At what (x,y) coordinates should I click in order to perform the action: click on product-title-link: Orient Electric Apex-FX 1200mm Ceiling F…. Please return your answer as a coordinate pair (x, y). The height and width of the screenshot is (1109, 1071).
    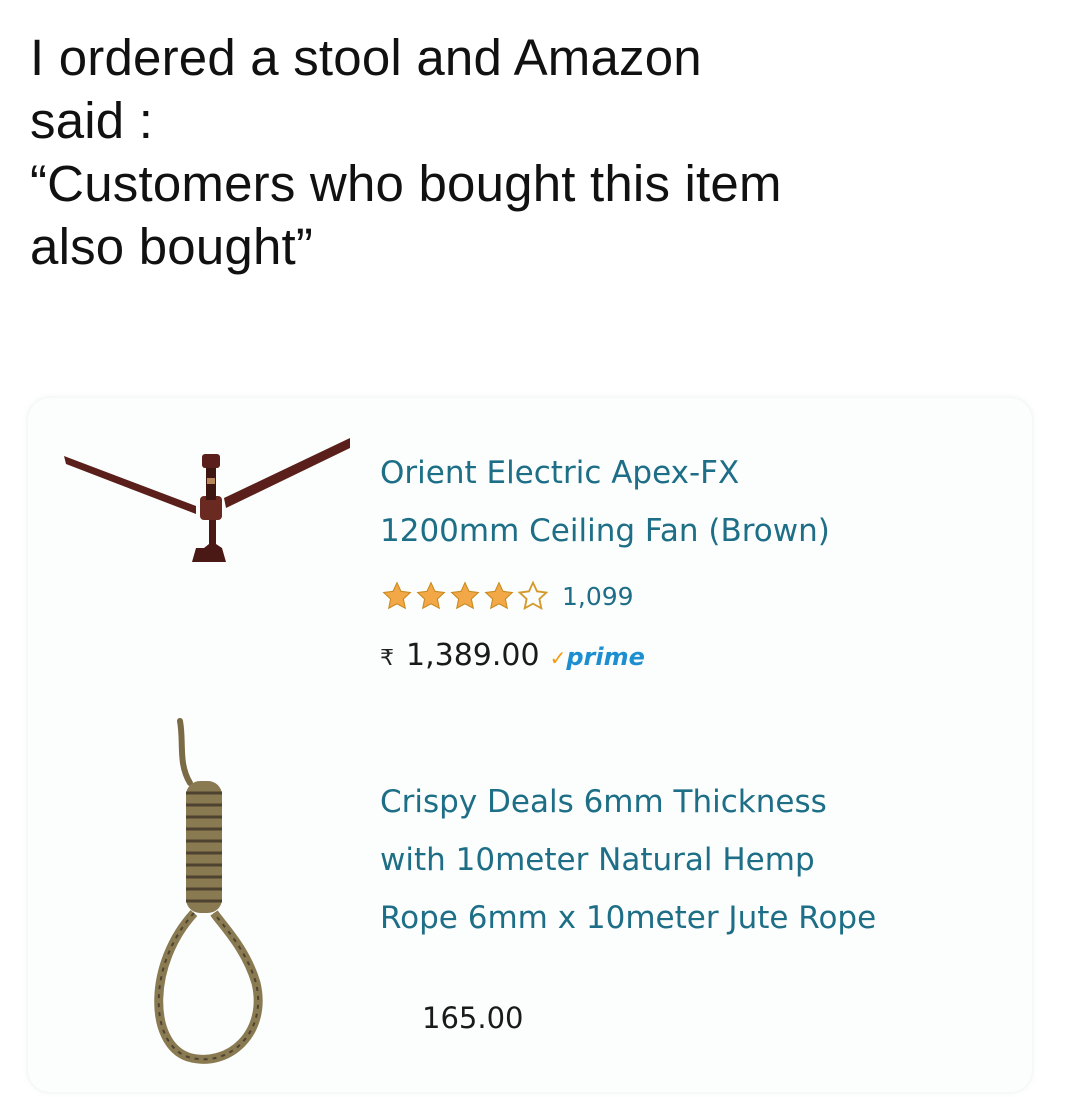
    Looking at the image, I should click on (700, 502).